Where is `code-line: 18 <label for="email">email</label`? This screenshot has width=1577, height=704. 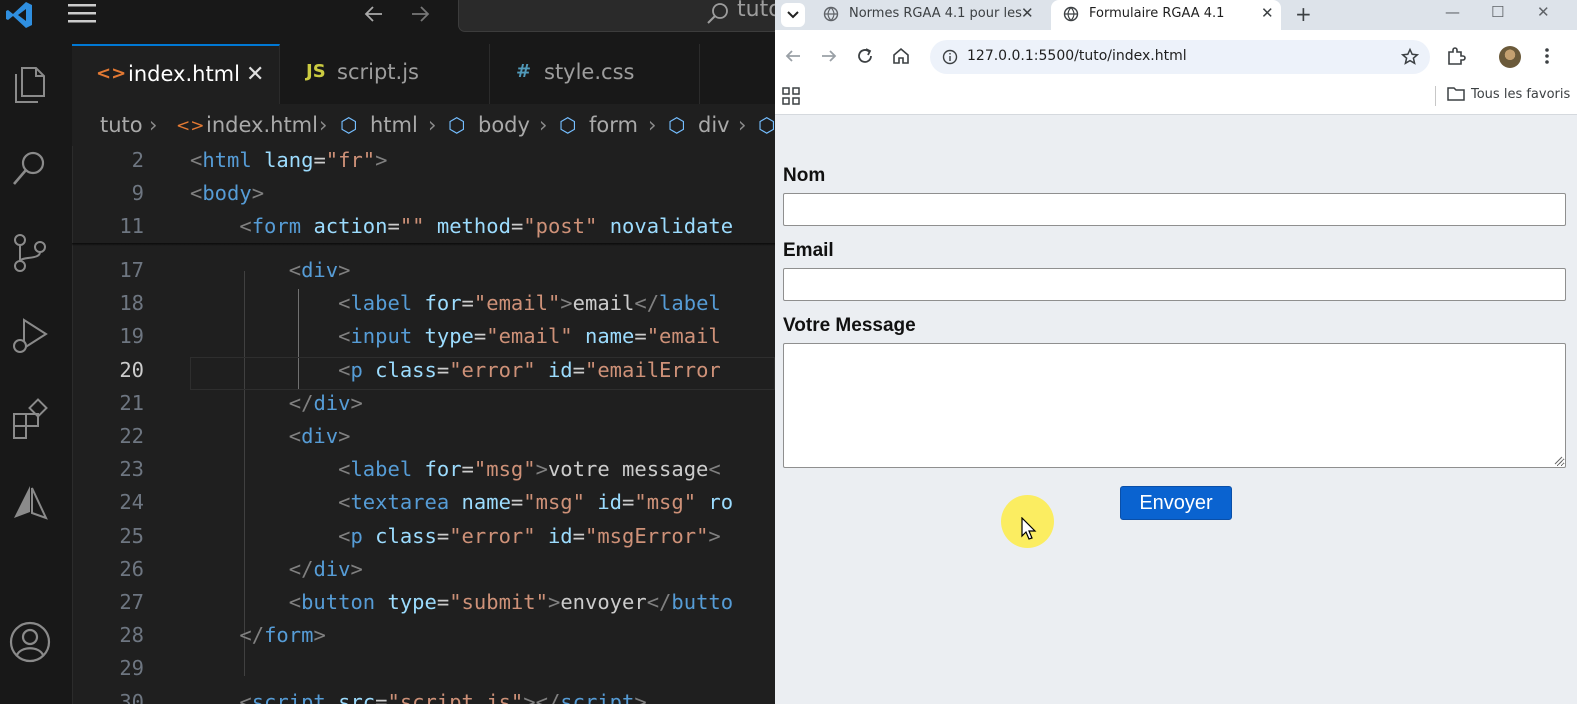 code-line: 18 <label for="email">email</label is located at coordinates (423, 302).